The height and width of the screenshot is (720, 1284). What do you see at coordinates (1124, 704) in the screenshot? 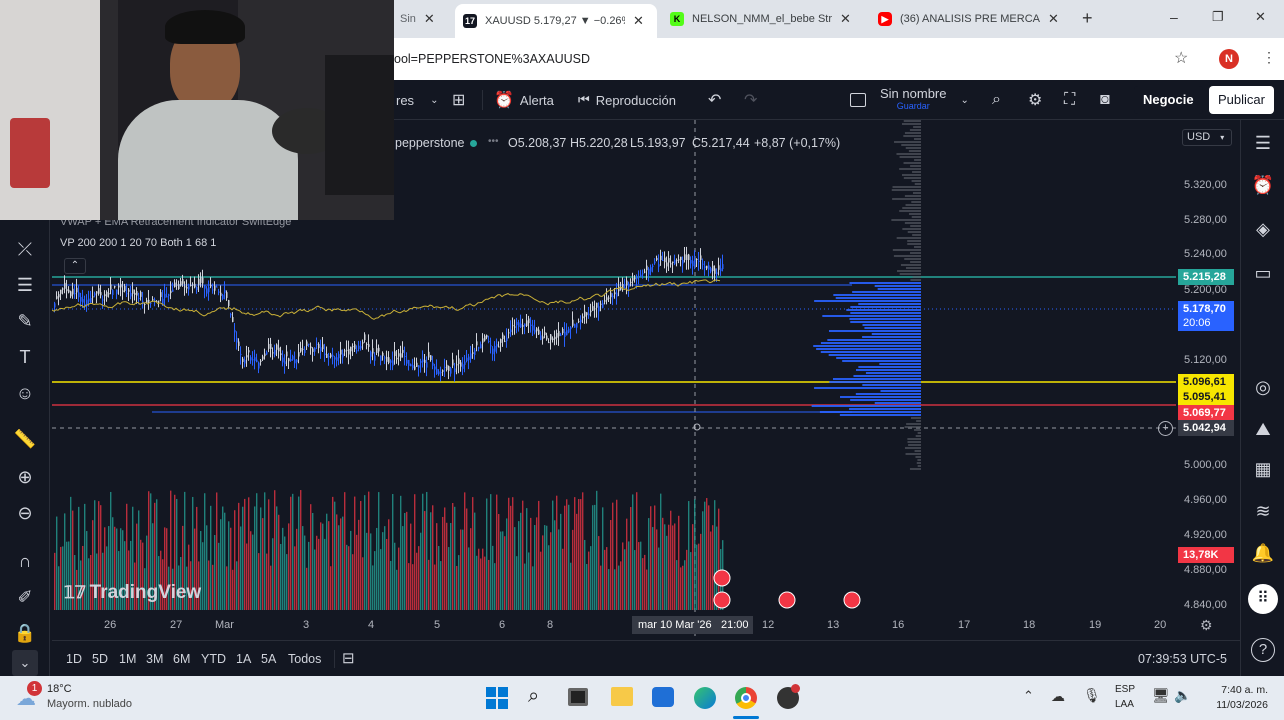
I see `language-secondary: LAA` at bounding box center [1124, 704].